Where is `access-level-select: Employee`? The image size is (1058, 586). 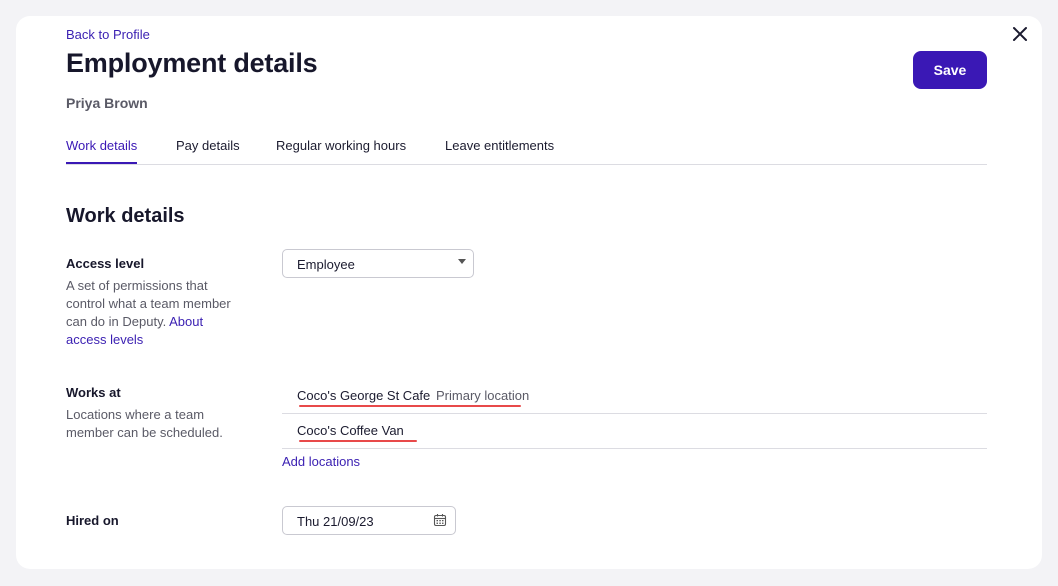 access-level-select: Employee is located at coordinates (378, 263).